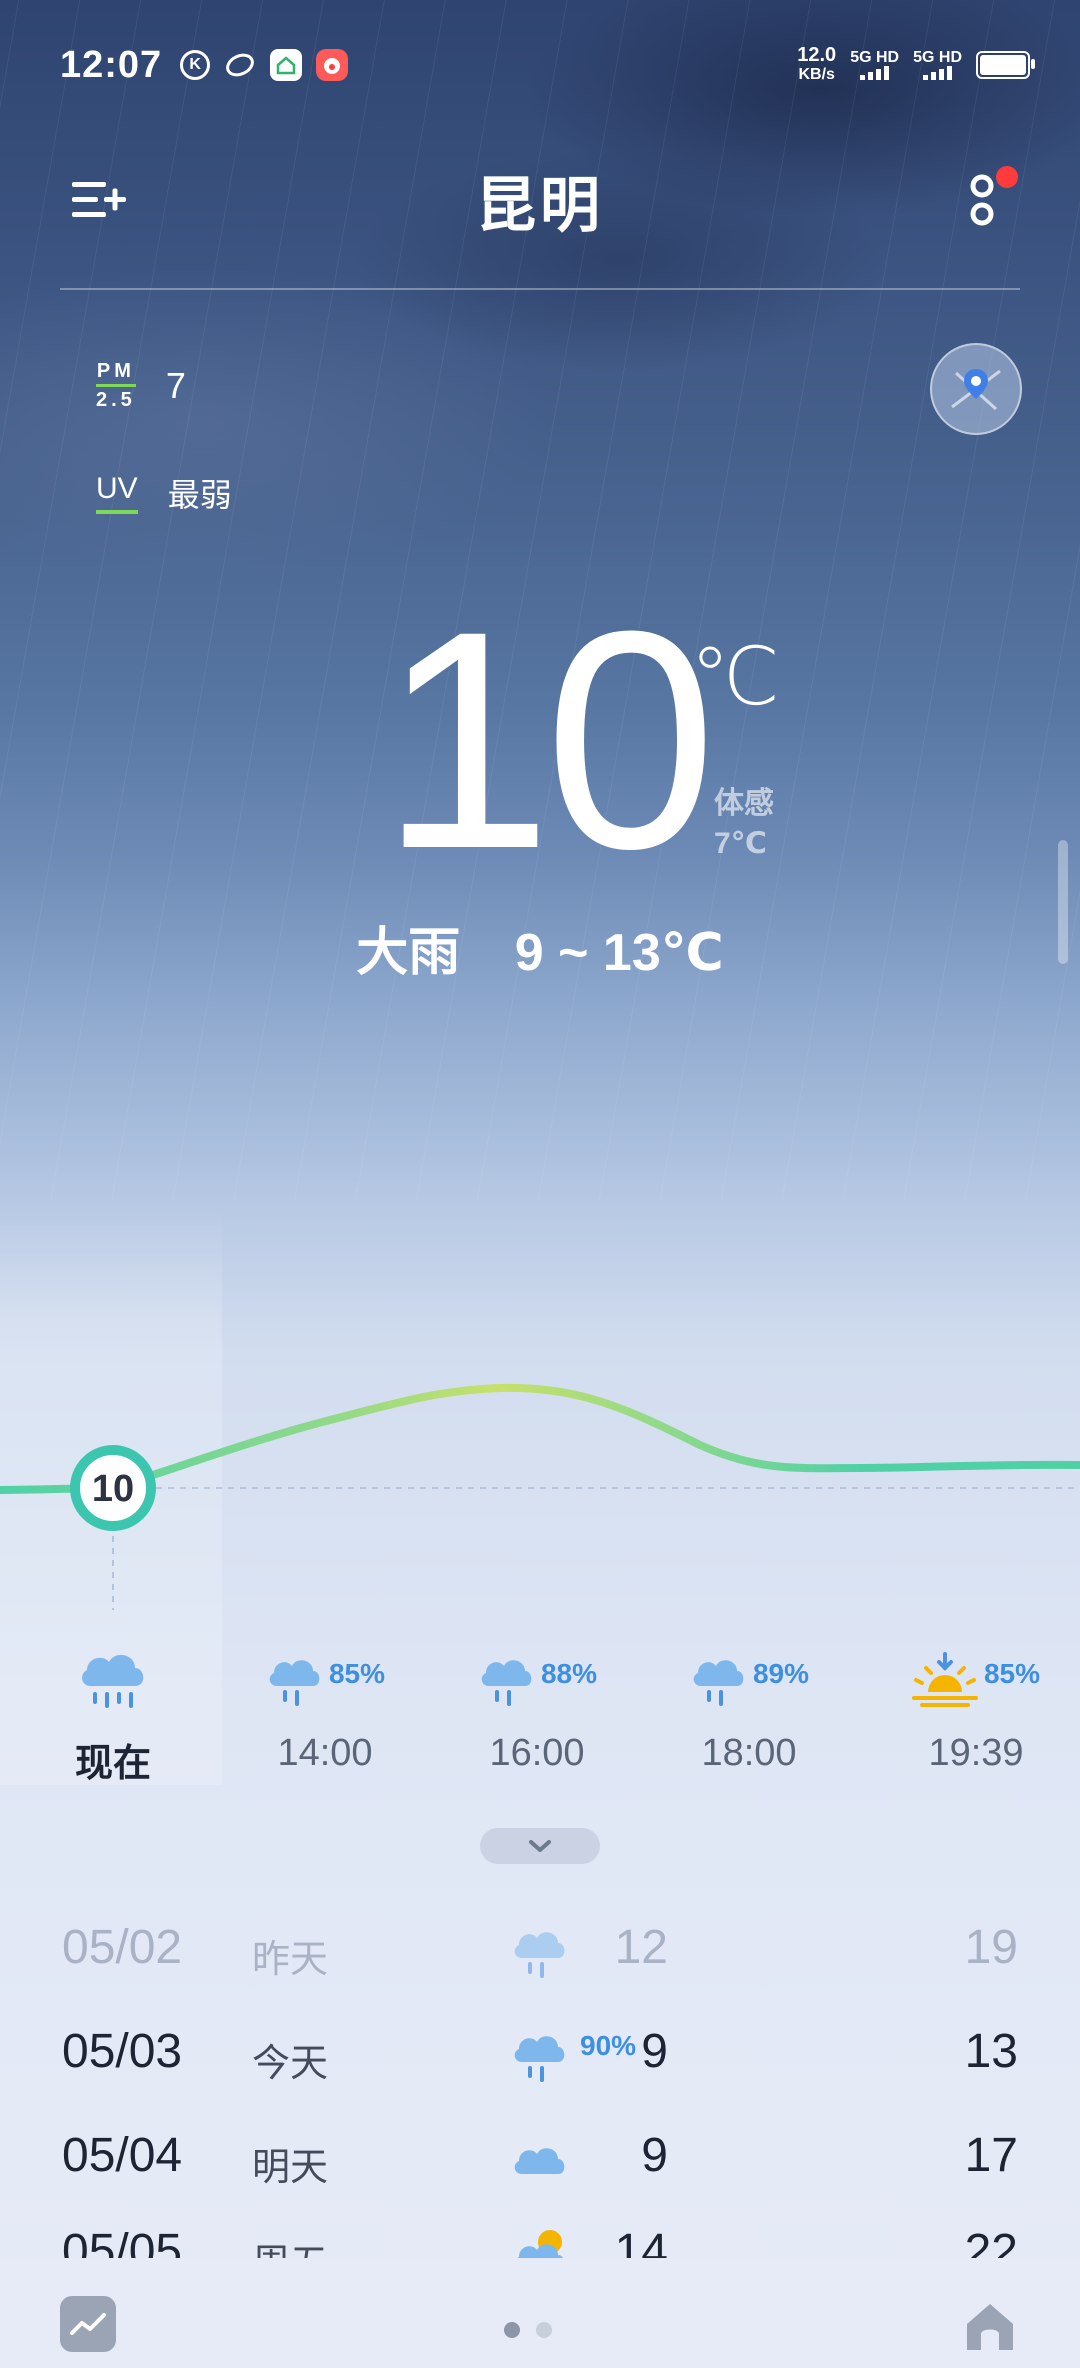 This screenshot has width=1080, height=2368. What do you see at coordinates (116, 385) in the screenshot?
I see `pm25-label: PM 2.5` at bounding box center [116, 385].